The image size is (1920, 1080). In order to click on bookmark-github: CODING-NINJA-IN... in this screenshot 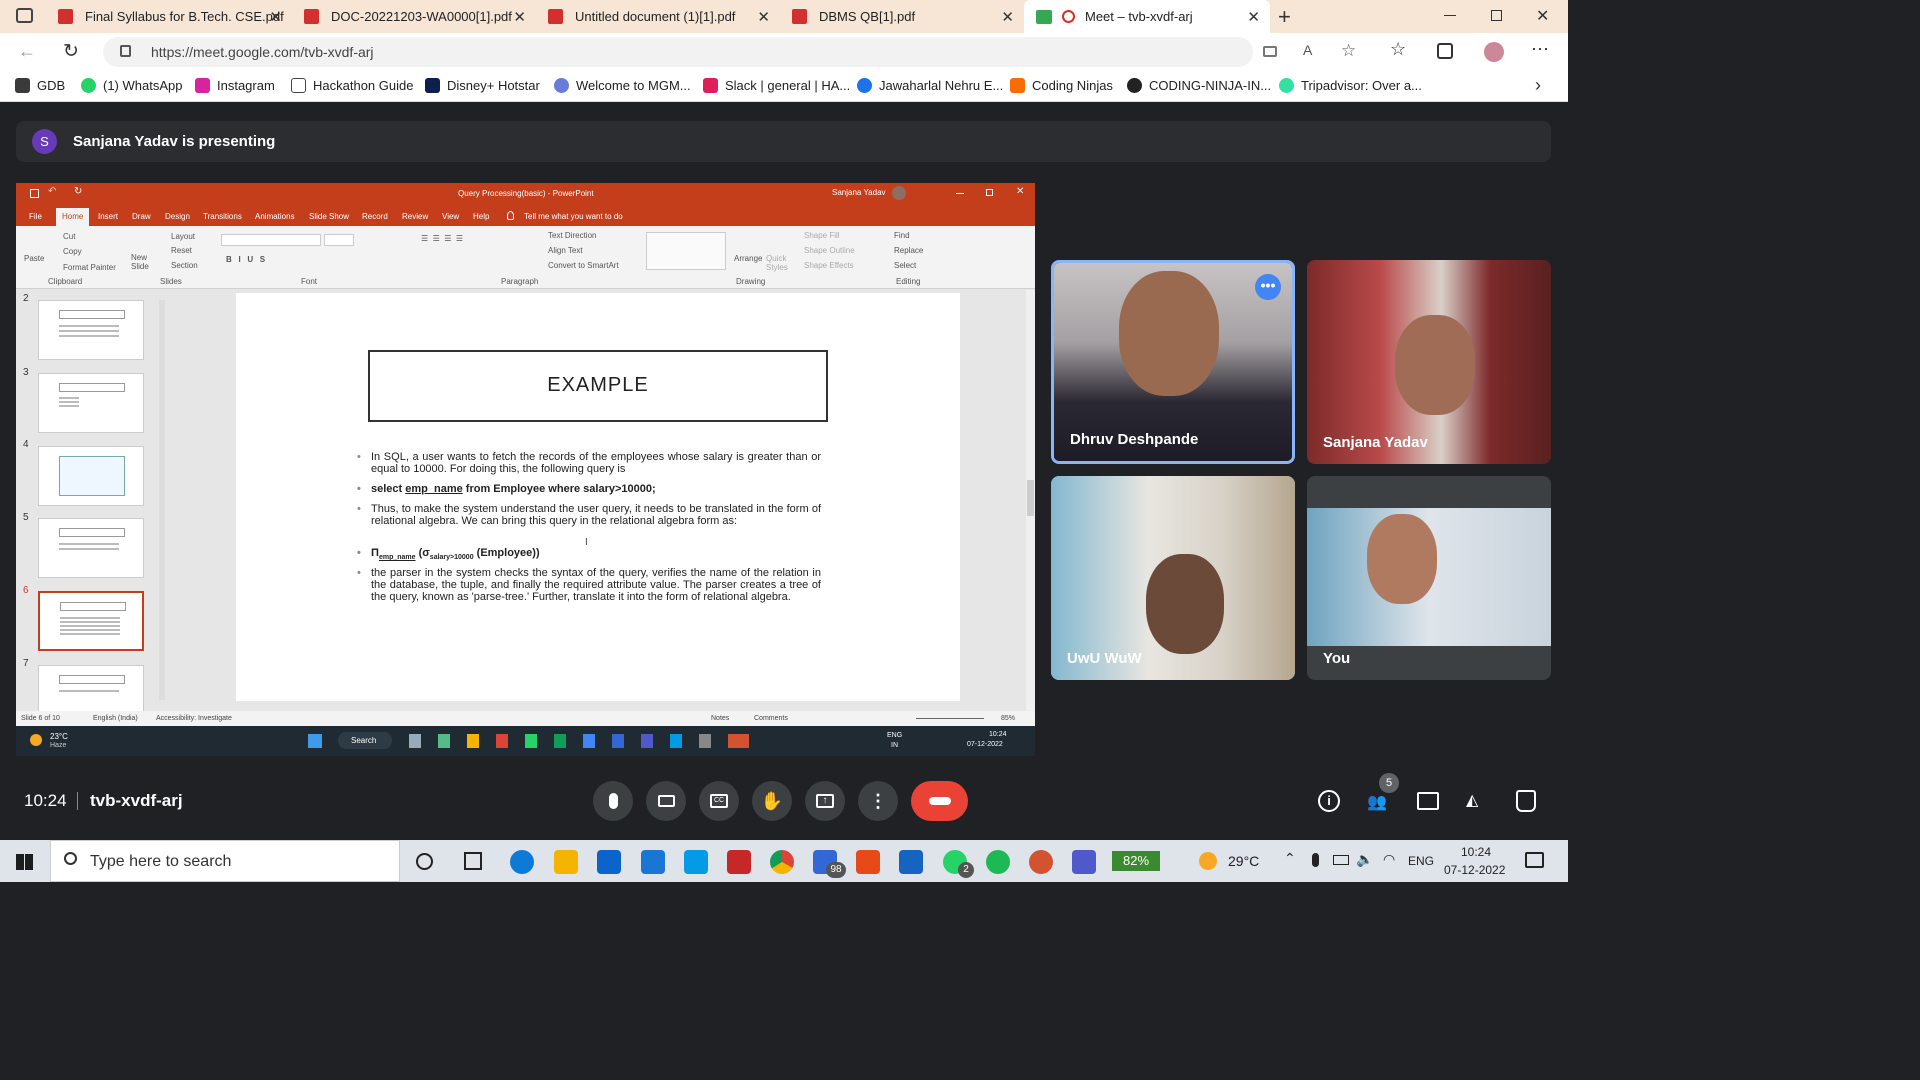, I will do `click(1199, 85)`.